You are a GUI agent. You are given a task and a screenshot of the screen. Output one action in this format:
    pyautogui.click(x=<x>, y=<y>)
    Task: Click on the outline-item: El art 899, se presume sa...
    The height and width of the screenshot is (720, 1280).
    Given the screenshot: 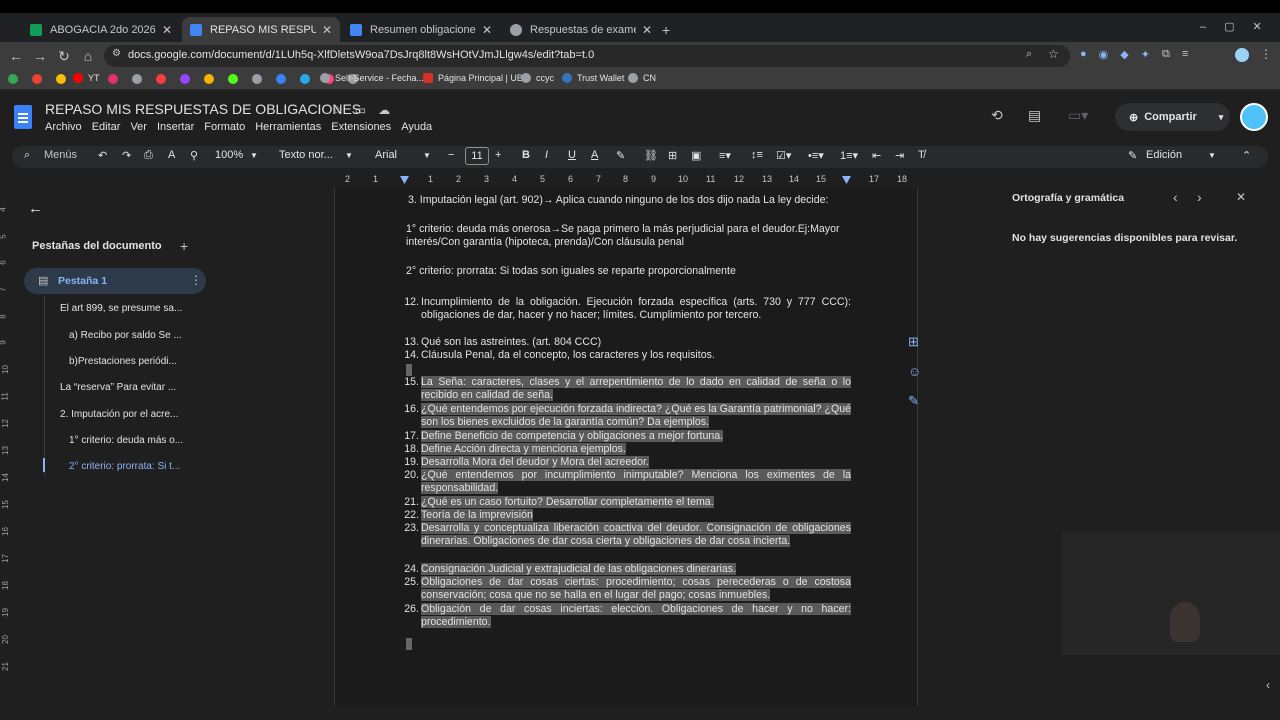 What is the action you would take?
    pyautogui.click(x=121, y=308)
    